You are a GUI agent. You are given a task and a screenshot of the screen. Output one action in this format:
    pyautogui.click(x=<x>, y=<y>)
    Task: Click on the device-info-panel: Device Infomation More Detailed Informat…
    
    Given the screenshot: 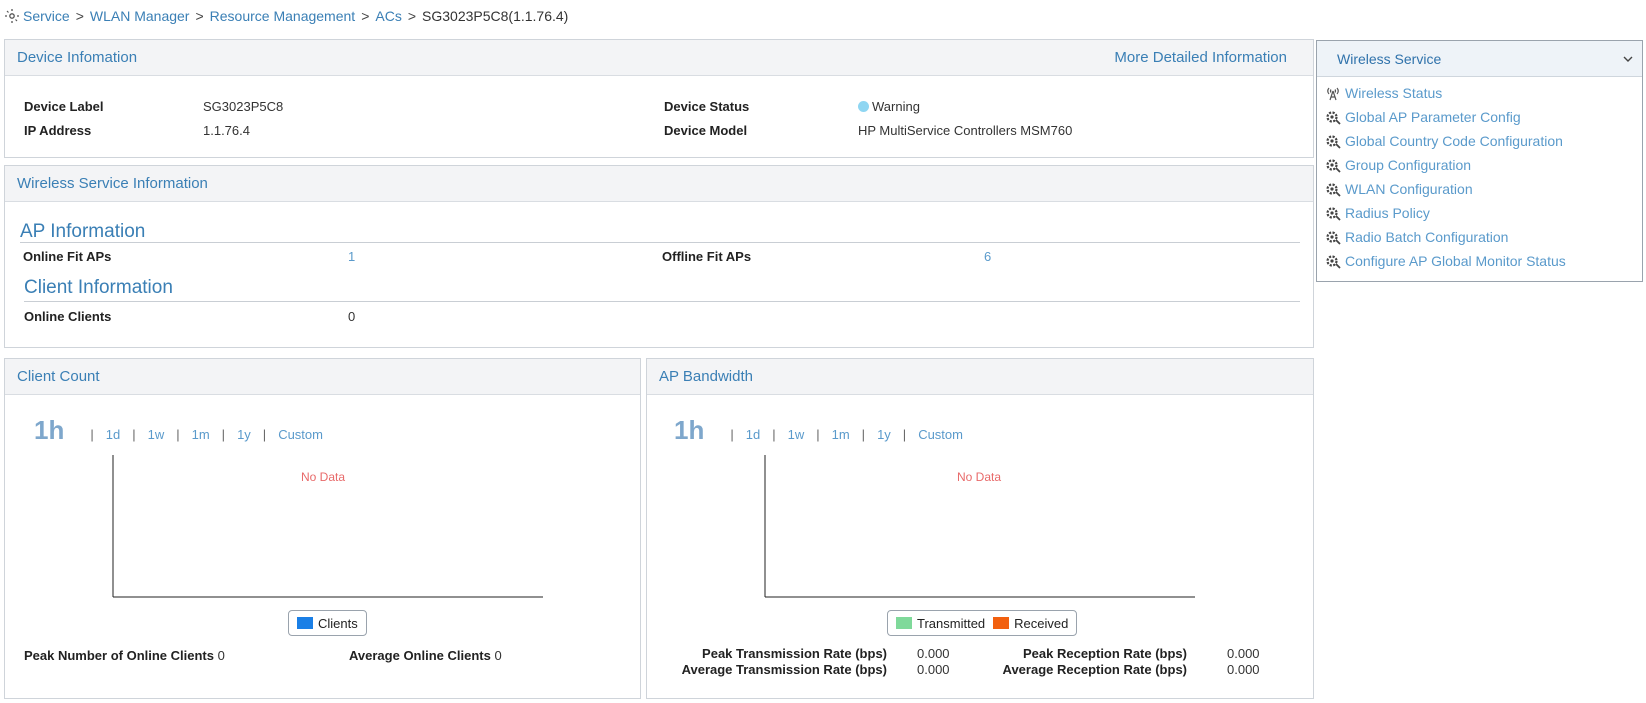 What is the action you would take?
    pyautogui.click(x=659, y=98)
    